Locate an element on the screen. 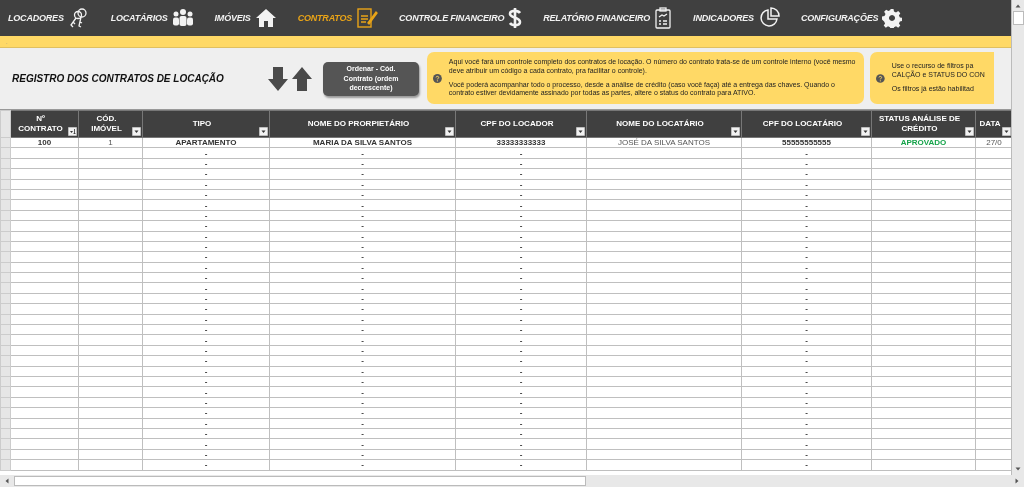  table-cell: APARTAMENTO is located at coordinates (206, 142).